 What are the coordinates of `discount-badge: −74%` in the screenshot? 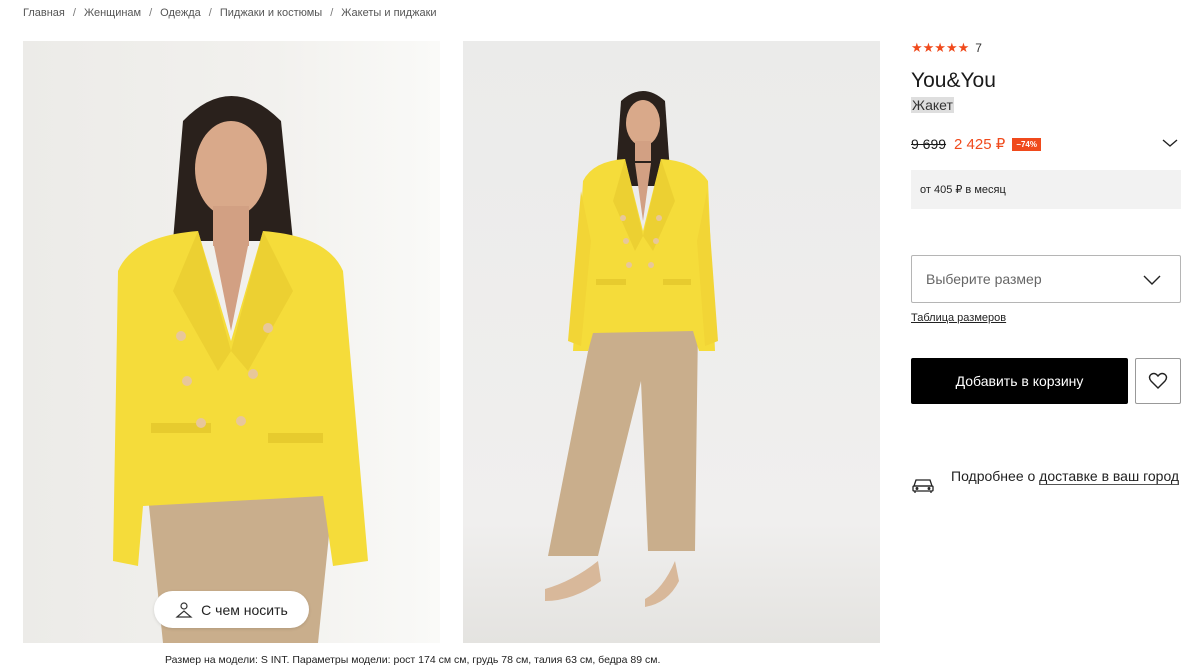 It's located at (1026, 144).